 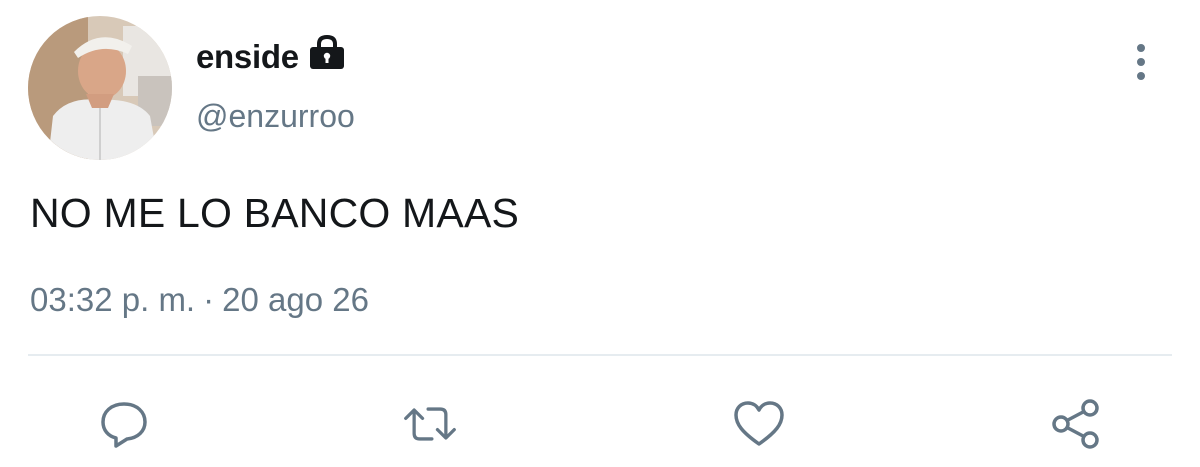 I want to click on tweet-text: NO ME LO BANCO MAAS, so click(x=275, y=213).